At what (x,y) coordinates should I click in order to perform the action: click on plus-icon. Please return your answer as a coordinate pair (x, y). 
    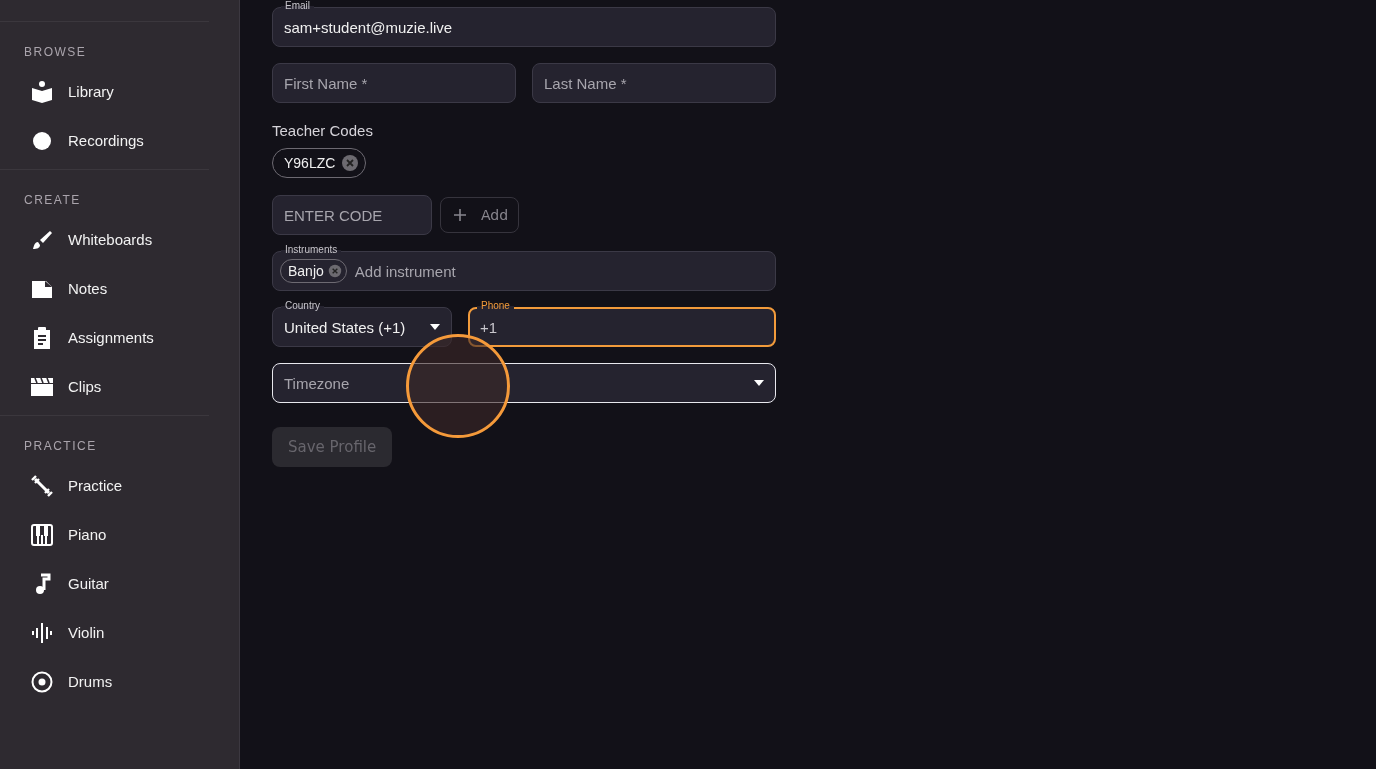
    Looking at the image, I should click on (460, 215).